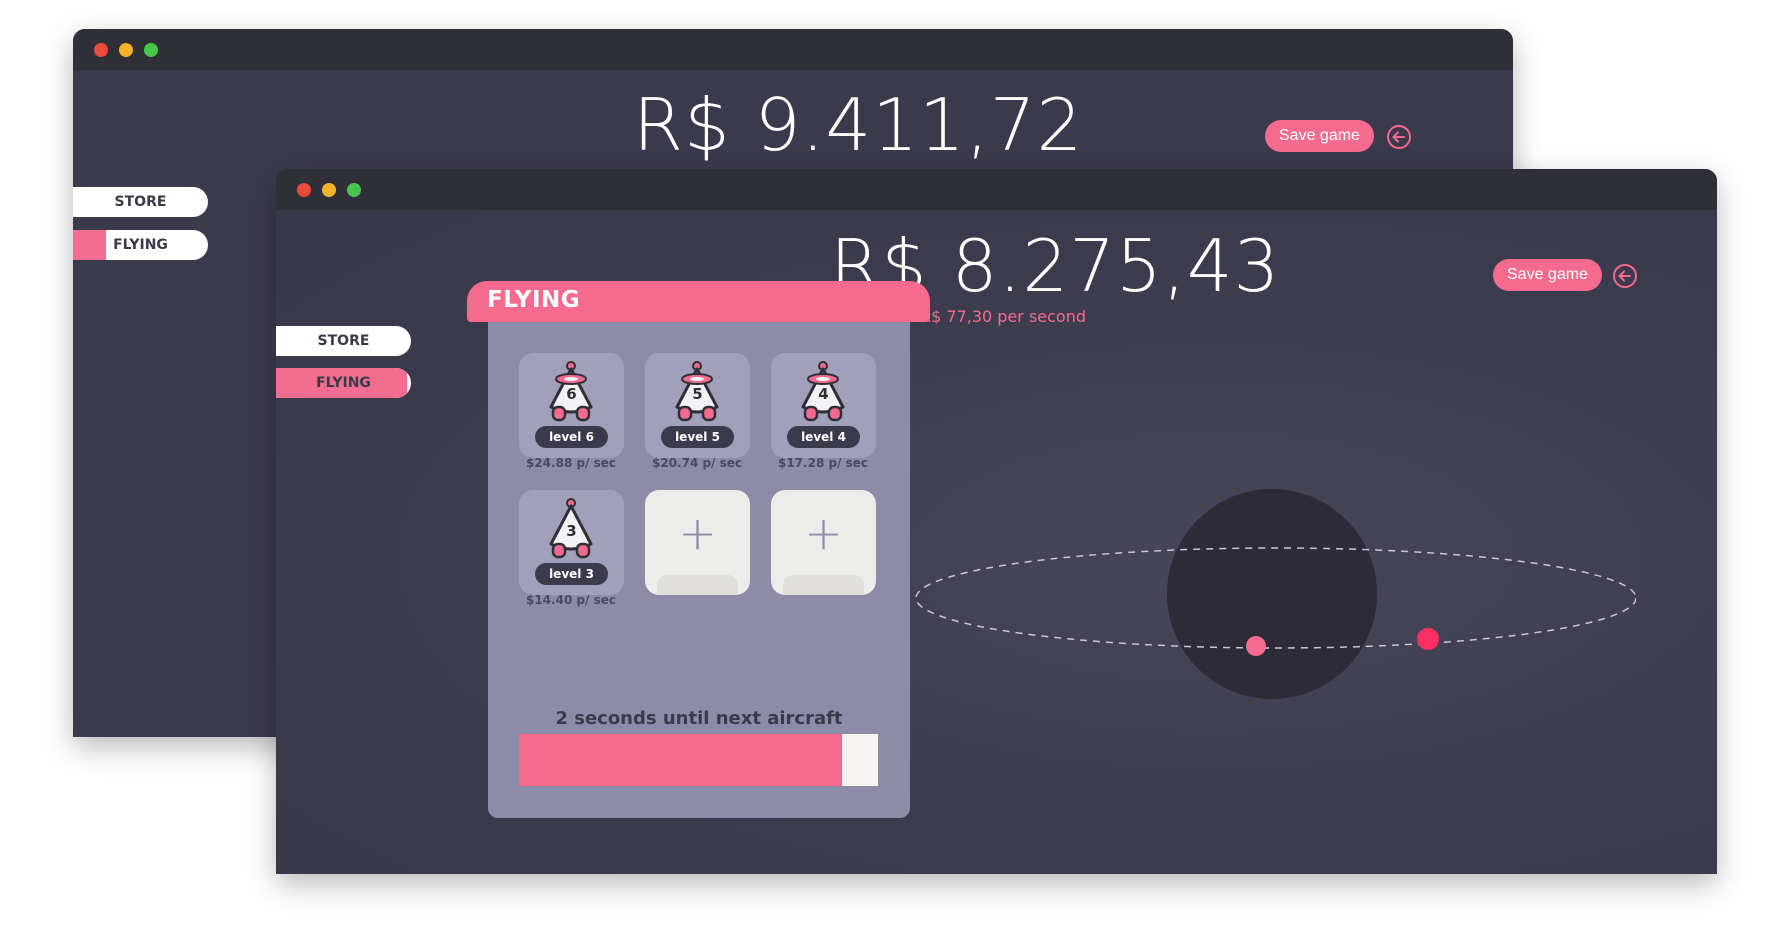 The height and width of the screenshot is (948, 1774). Describe the element at coordinates (571, 542) in the screenshot. I see `aircraft-slot: 3 level 3` at that location.